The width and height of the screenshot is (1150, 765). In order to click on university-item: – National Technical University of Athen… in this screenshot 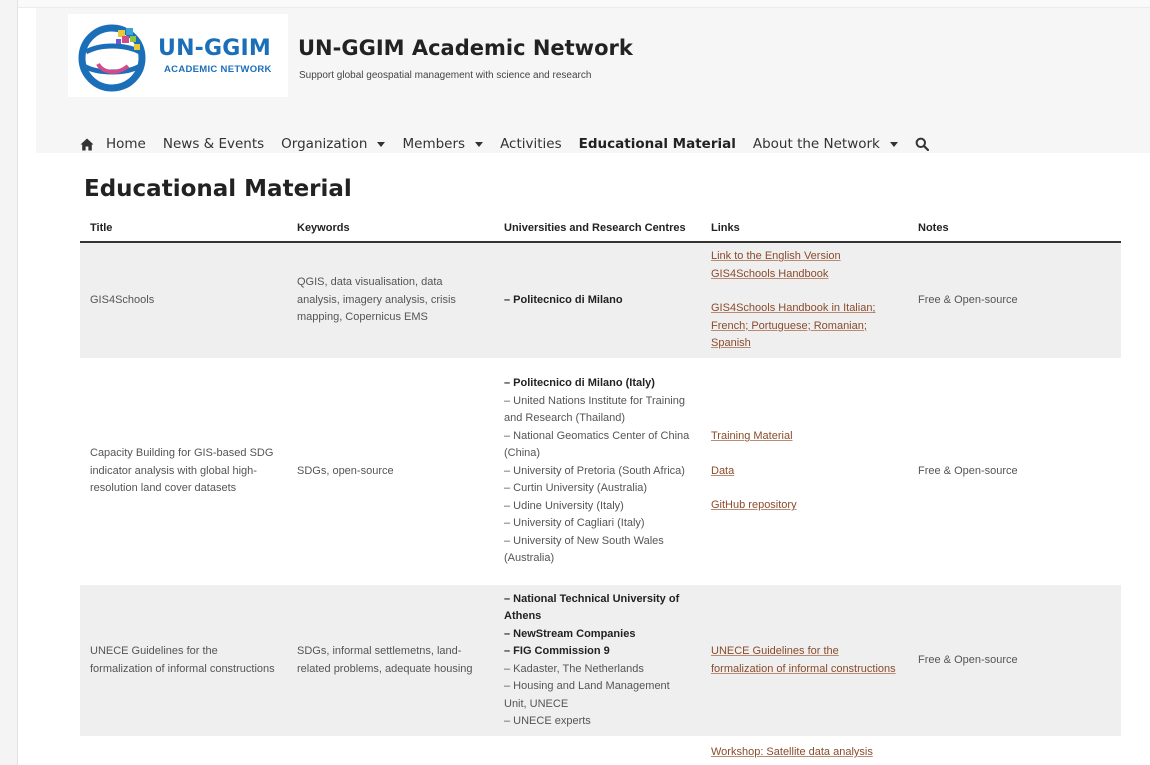, I will do `click(592, 607)`.